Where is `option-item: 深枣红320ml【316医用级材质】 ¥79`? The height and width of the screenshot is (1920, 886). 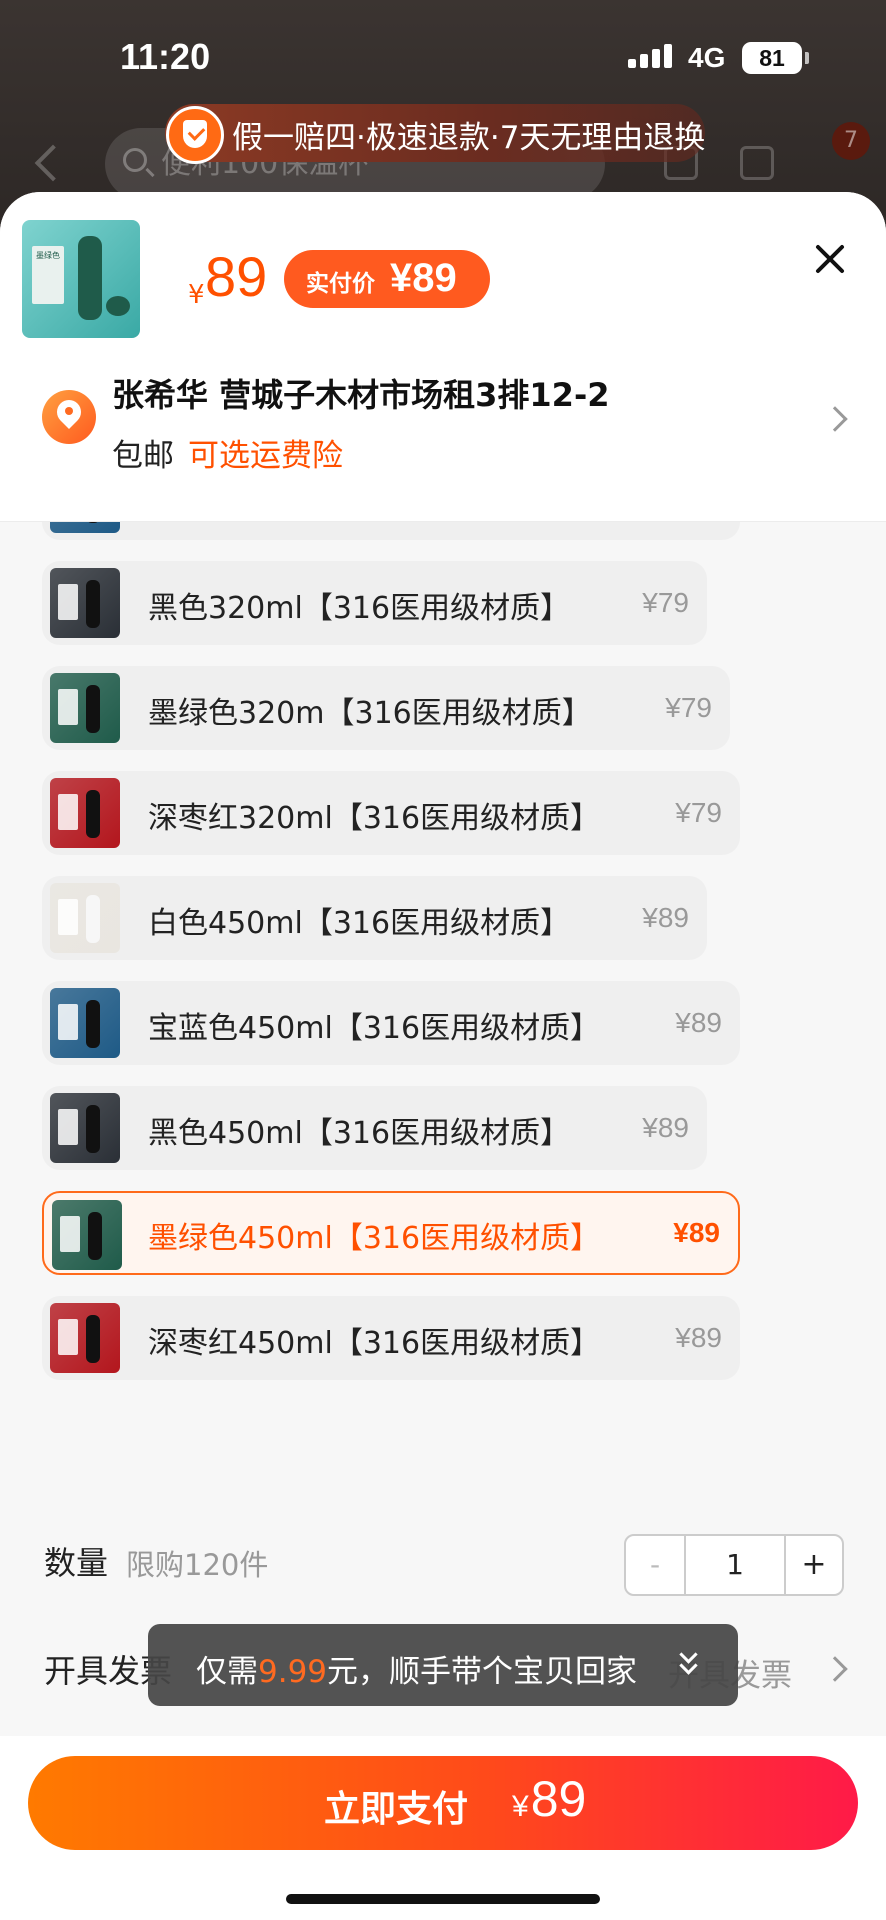
option-item: 深枣红320ml【316医用级材质】 ¥79 is located at coordinates (391, 813).